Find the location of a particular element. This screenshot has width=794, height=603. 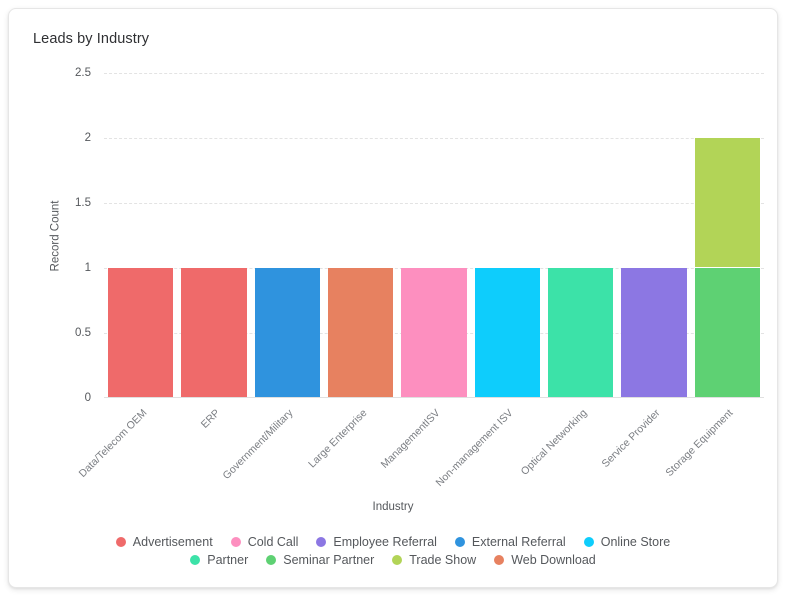

legend-item: External Referral is located at coordinates (510, 542).